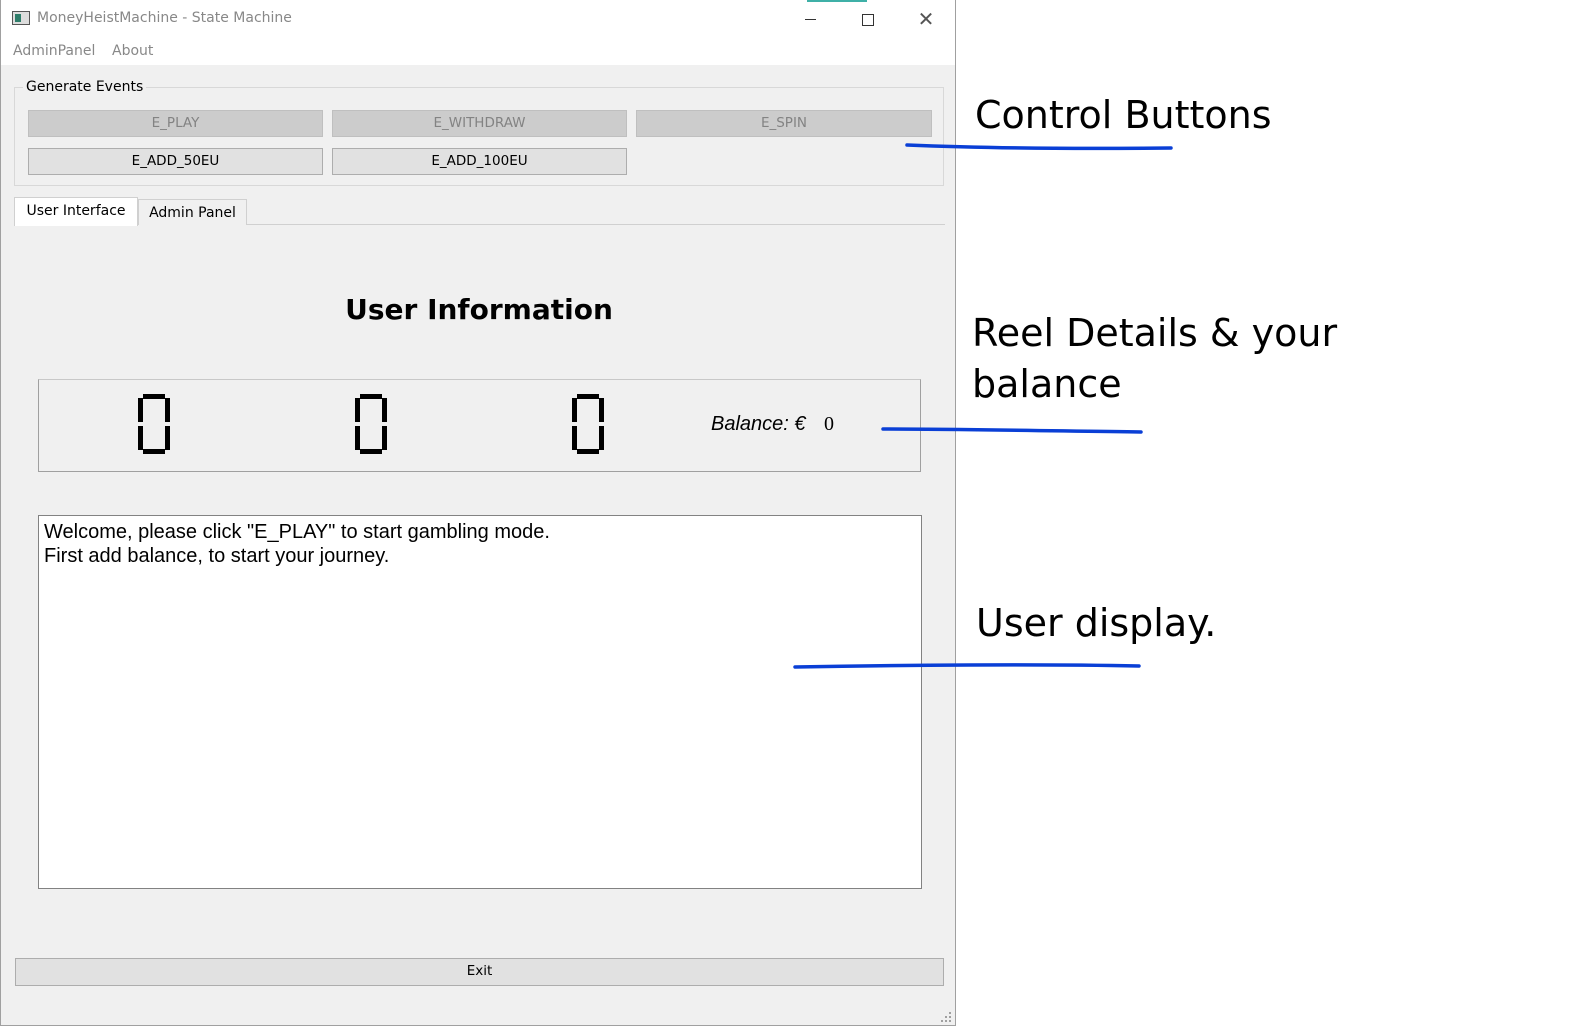 This screenshot has width=1575, height=1028. What do you see at coordinates (479, 309) in the screenshot?
I see `user-information-title: User Information` at bounding box center [479, 309].